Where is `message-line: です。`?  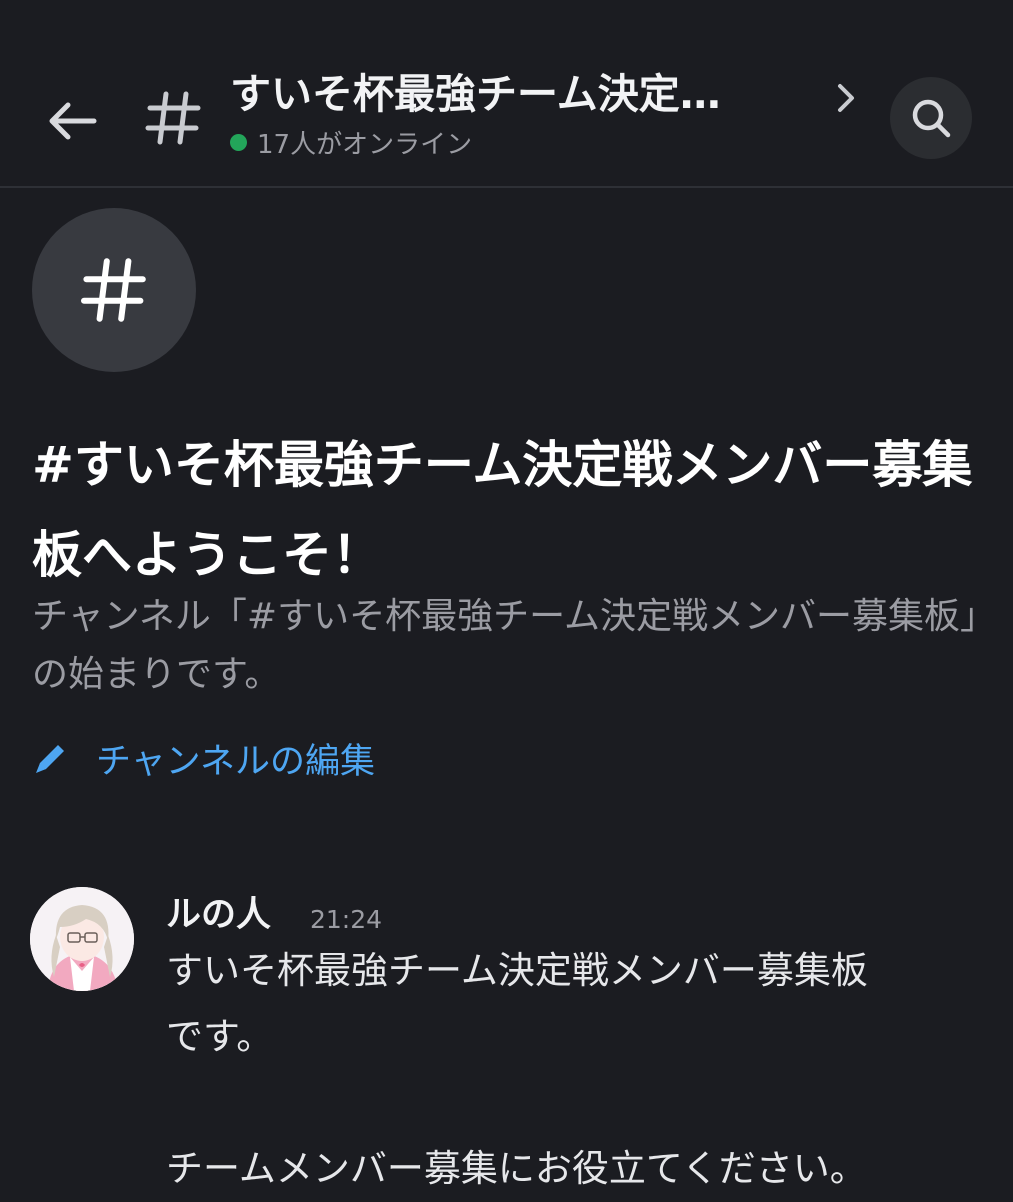
message-line: です。 is located at coordinates (220, 1036).